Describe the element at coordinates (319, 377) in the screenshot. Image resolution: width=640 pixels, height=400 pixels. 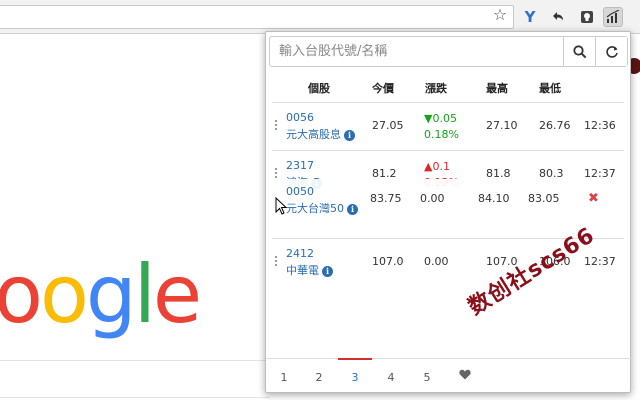
I see `page-tab-2: 2` at that location.